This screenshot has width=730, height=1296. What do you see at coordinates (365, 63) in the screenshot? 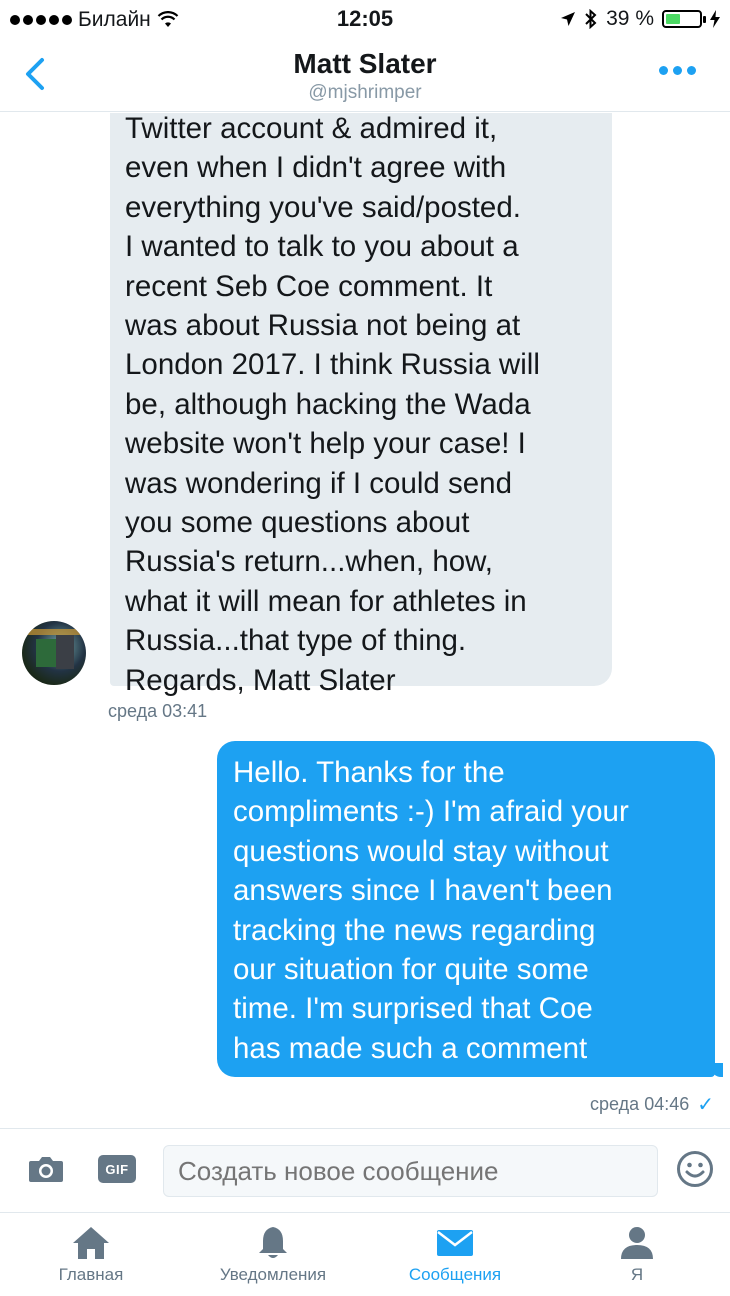
I see `contact-name: Matt Slater` at bounding box center [365, 63].